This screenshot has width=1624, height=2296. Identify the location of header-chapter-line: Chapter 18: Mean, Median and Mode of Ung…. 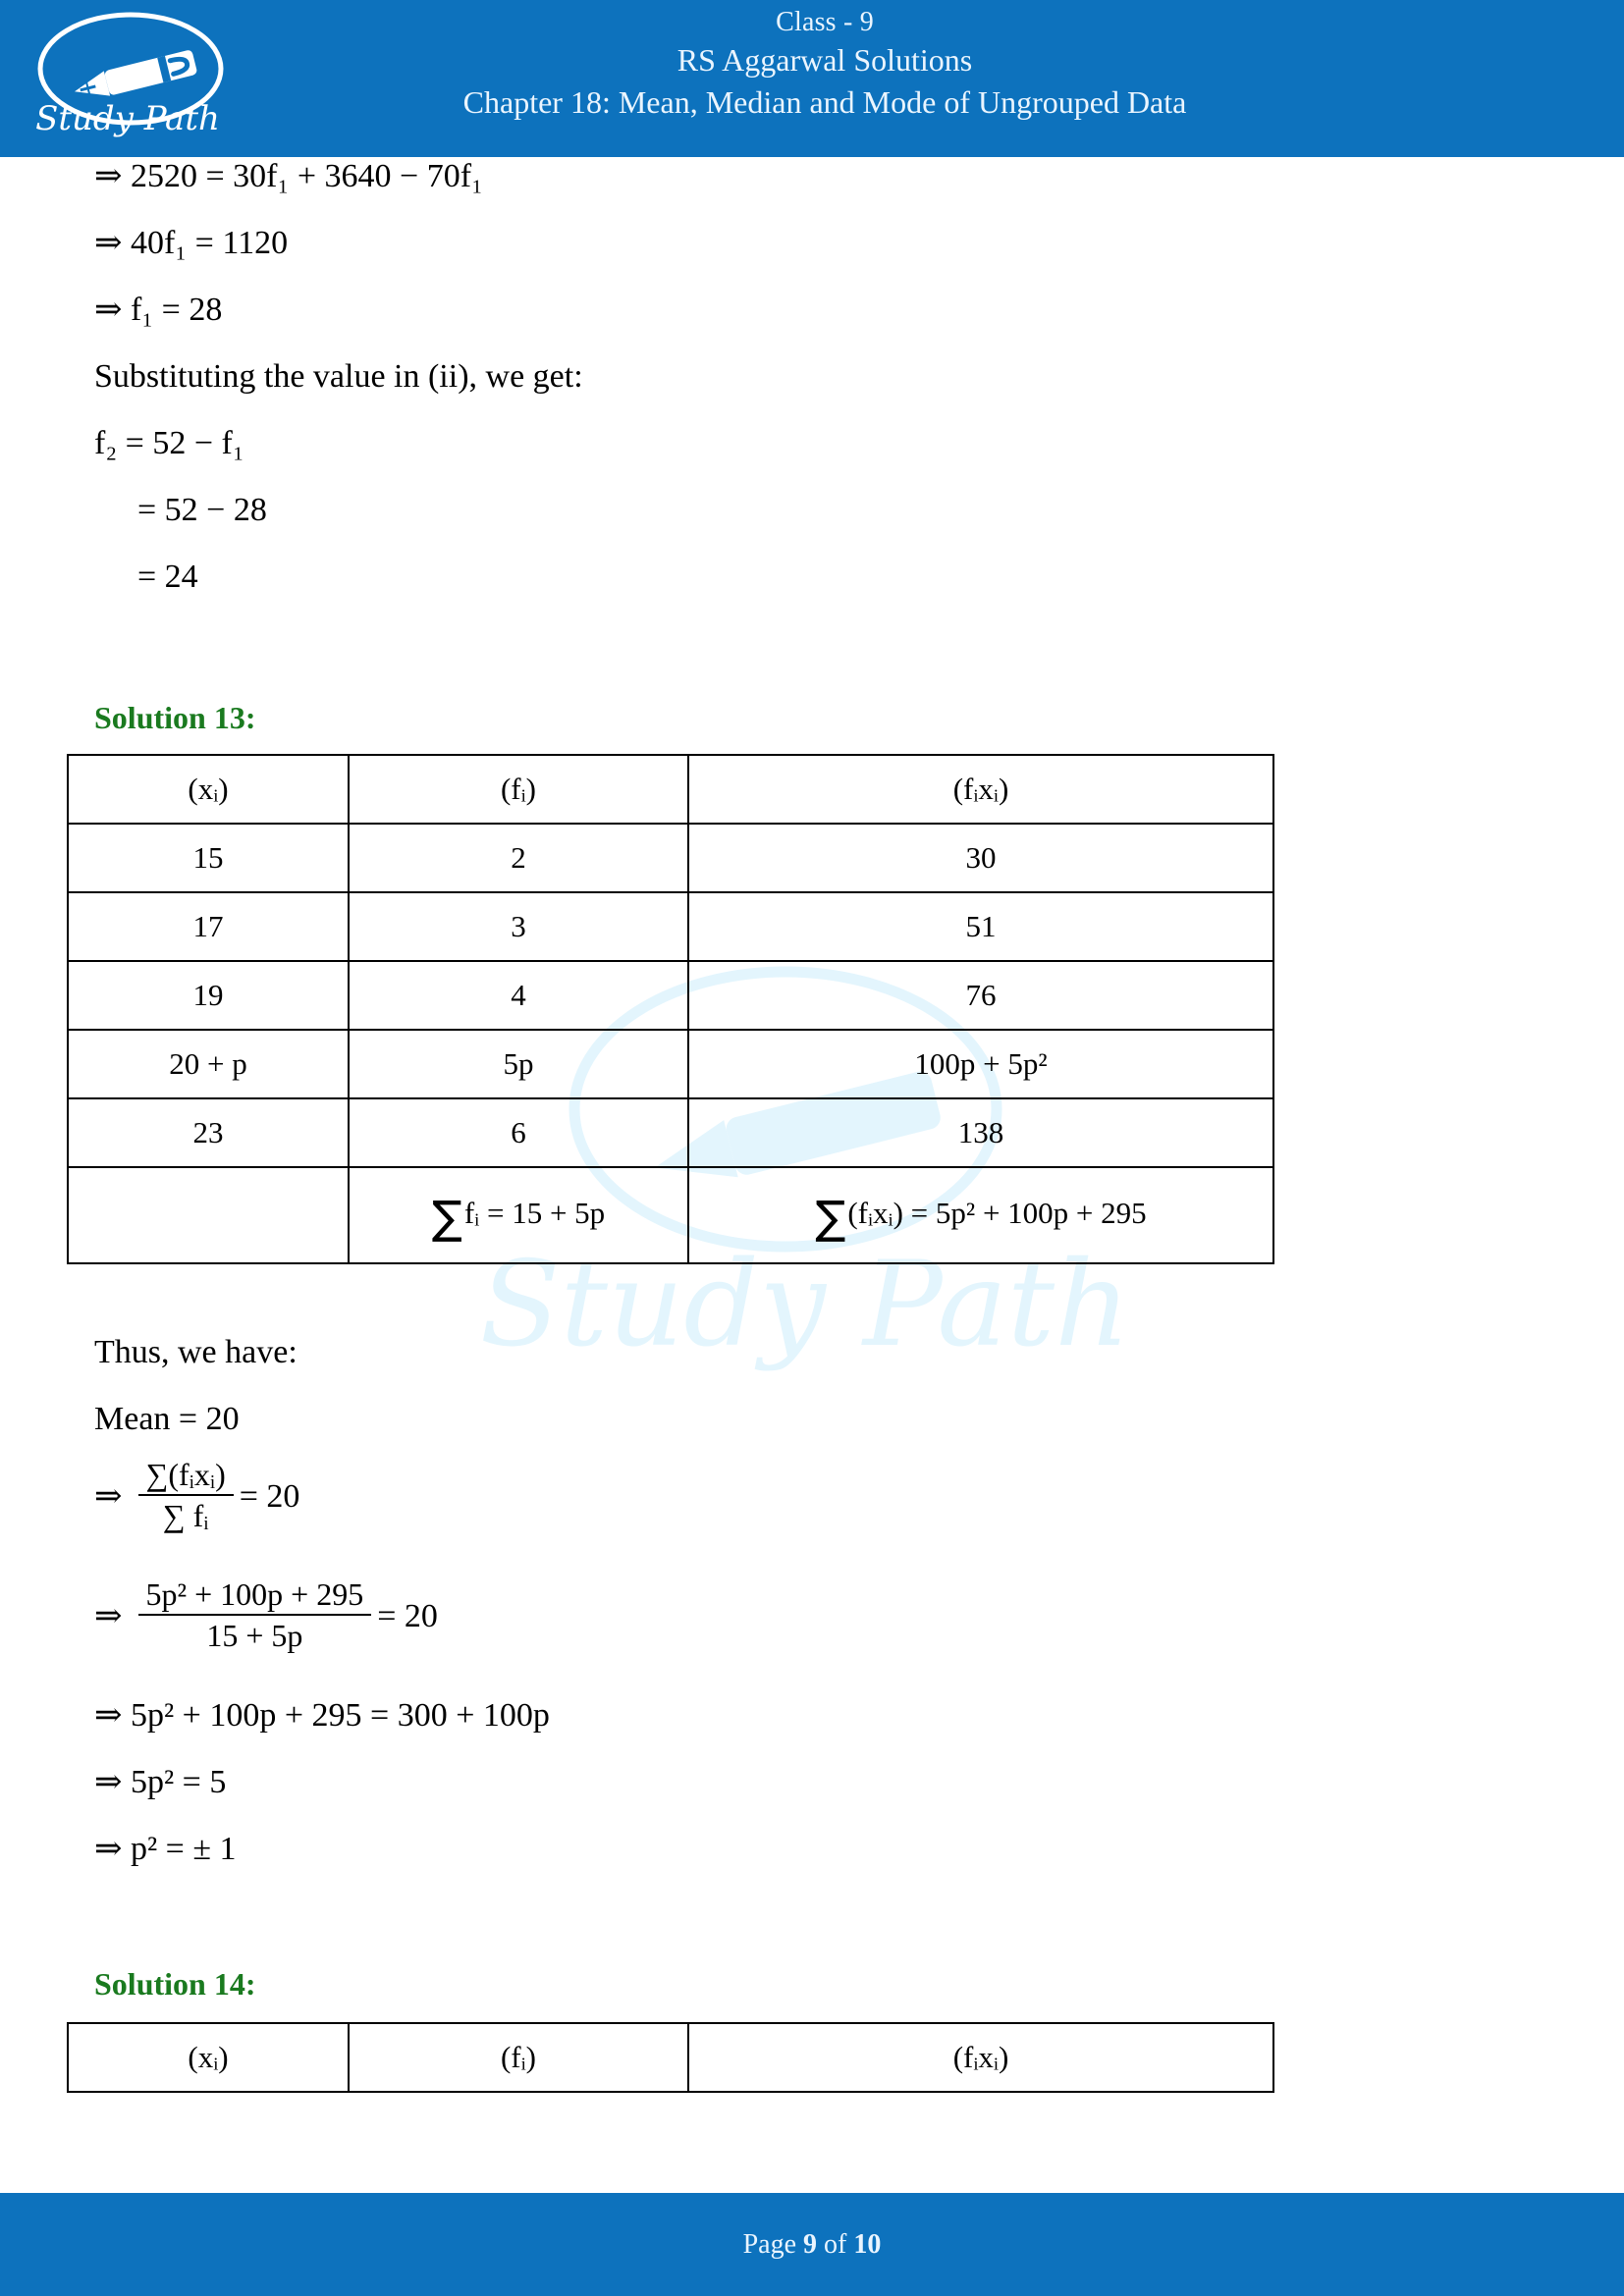
(824, 102).